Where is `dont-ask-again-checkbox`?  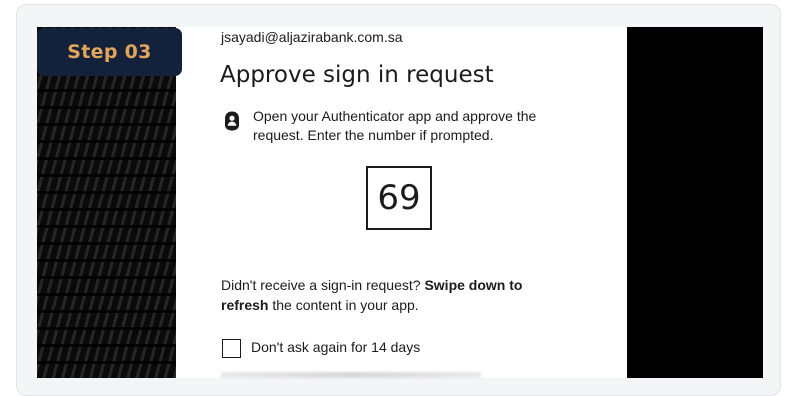 dont-ask-again-checkbox is located at coordinates (231, 348).